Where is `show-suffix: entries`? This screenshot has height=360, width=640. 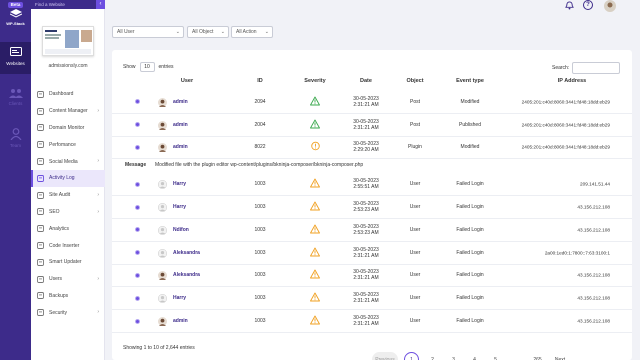 show-suffix: entries is located at coordinates (166, 67).